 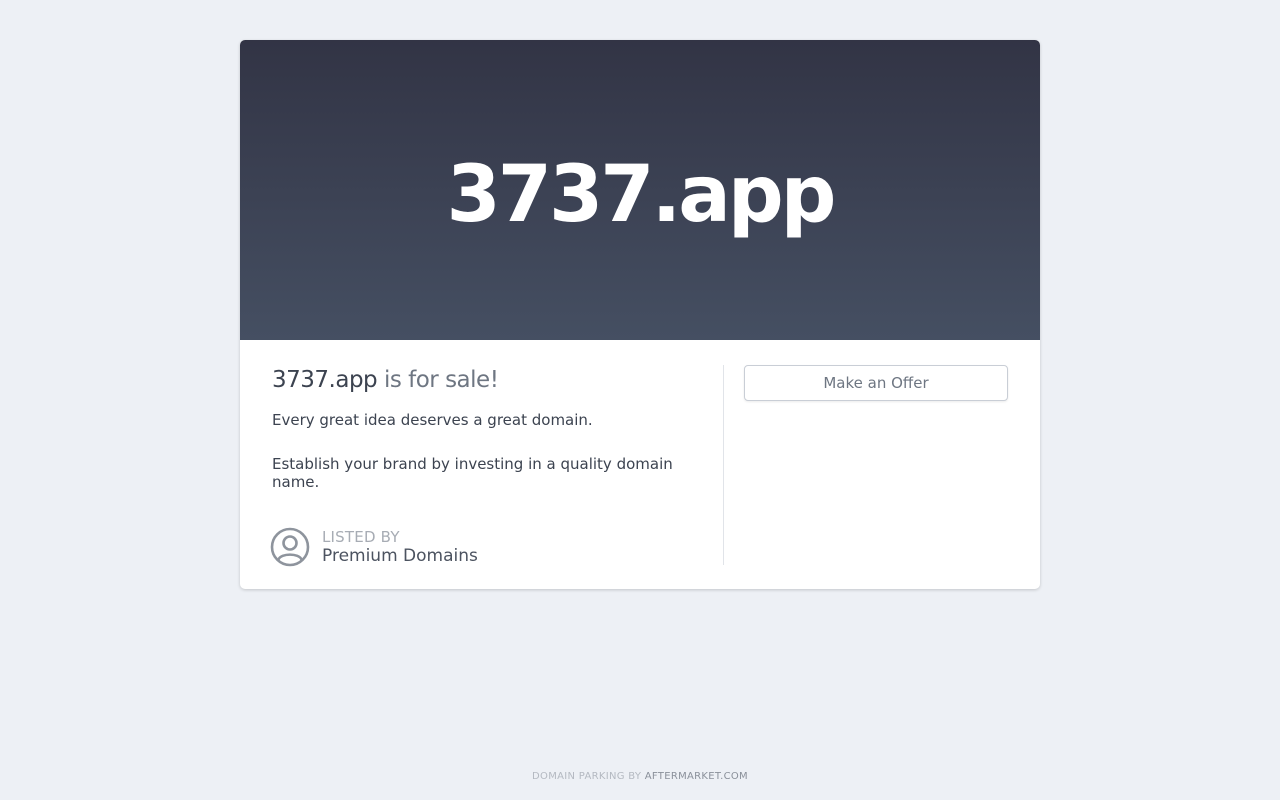 I want to click on offer-panel: Make an Offer, so click(x=876, y=383).